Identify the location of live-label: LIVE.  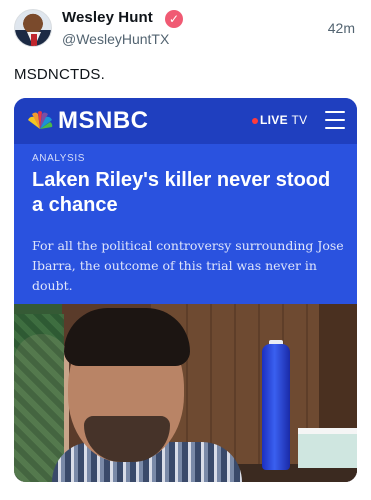
(274, 120).